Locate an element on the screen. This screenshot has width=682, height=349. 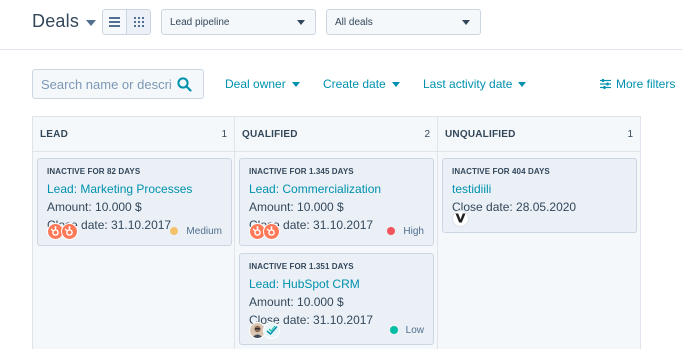
search-input is located at coordinates (107, 84).